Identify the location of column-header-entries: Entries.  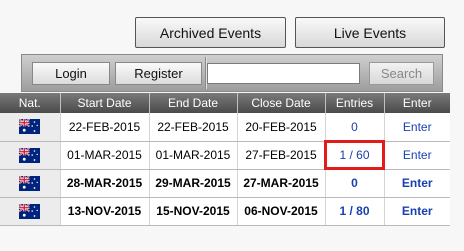
(354, 103).